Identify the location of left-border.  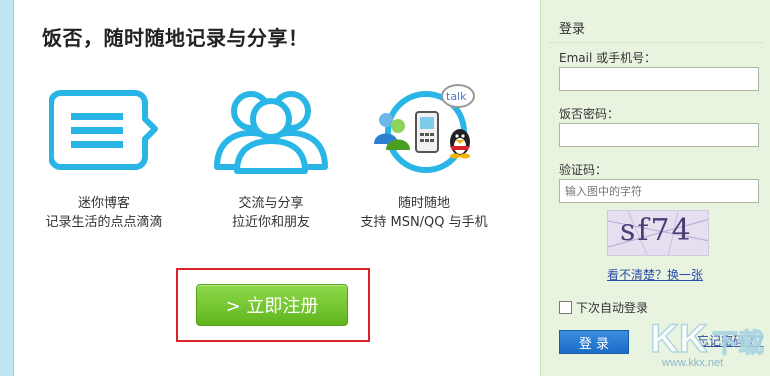
(7, 188).